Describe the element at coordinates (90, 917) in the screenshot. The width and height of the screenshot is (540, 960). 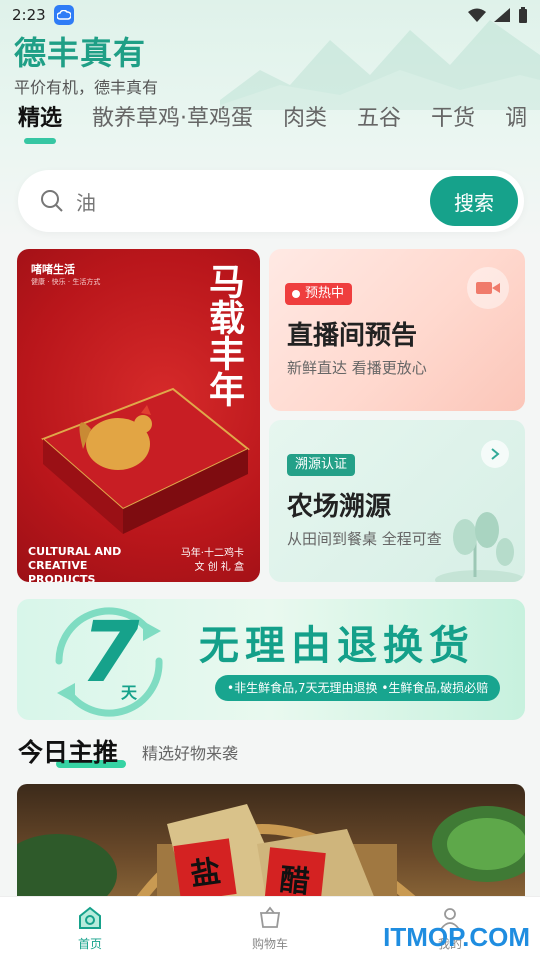
I see `home-icon` at that location.